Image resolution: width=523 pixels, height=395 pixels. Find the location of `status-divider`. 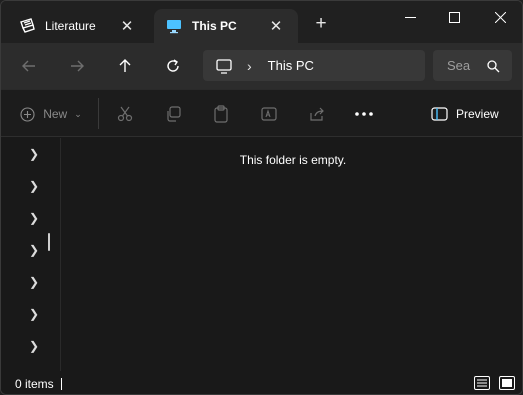

status-divider is located at coordinates (61, 383).